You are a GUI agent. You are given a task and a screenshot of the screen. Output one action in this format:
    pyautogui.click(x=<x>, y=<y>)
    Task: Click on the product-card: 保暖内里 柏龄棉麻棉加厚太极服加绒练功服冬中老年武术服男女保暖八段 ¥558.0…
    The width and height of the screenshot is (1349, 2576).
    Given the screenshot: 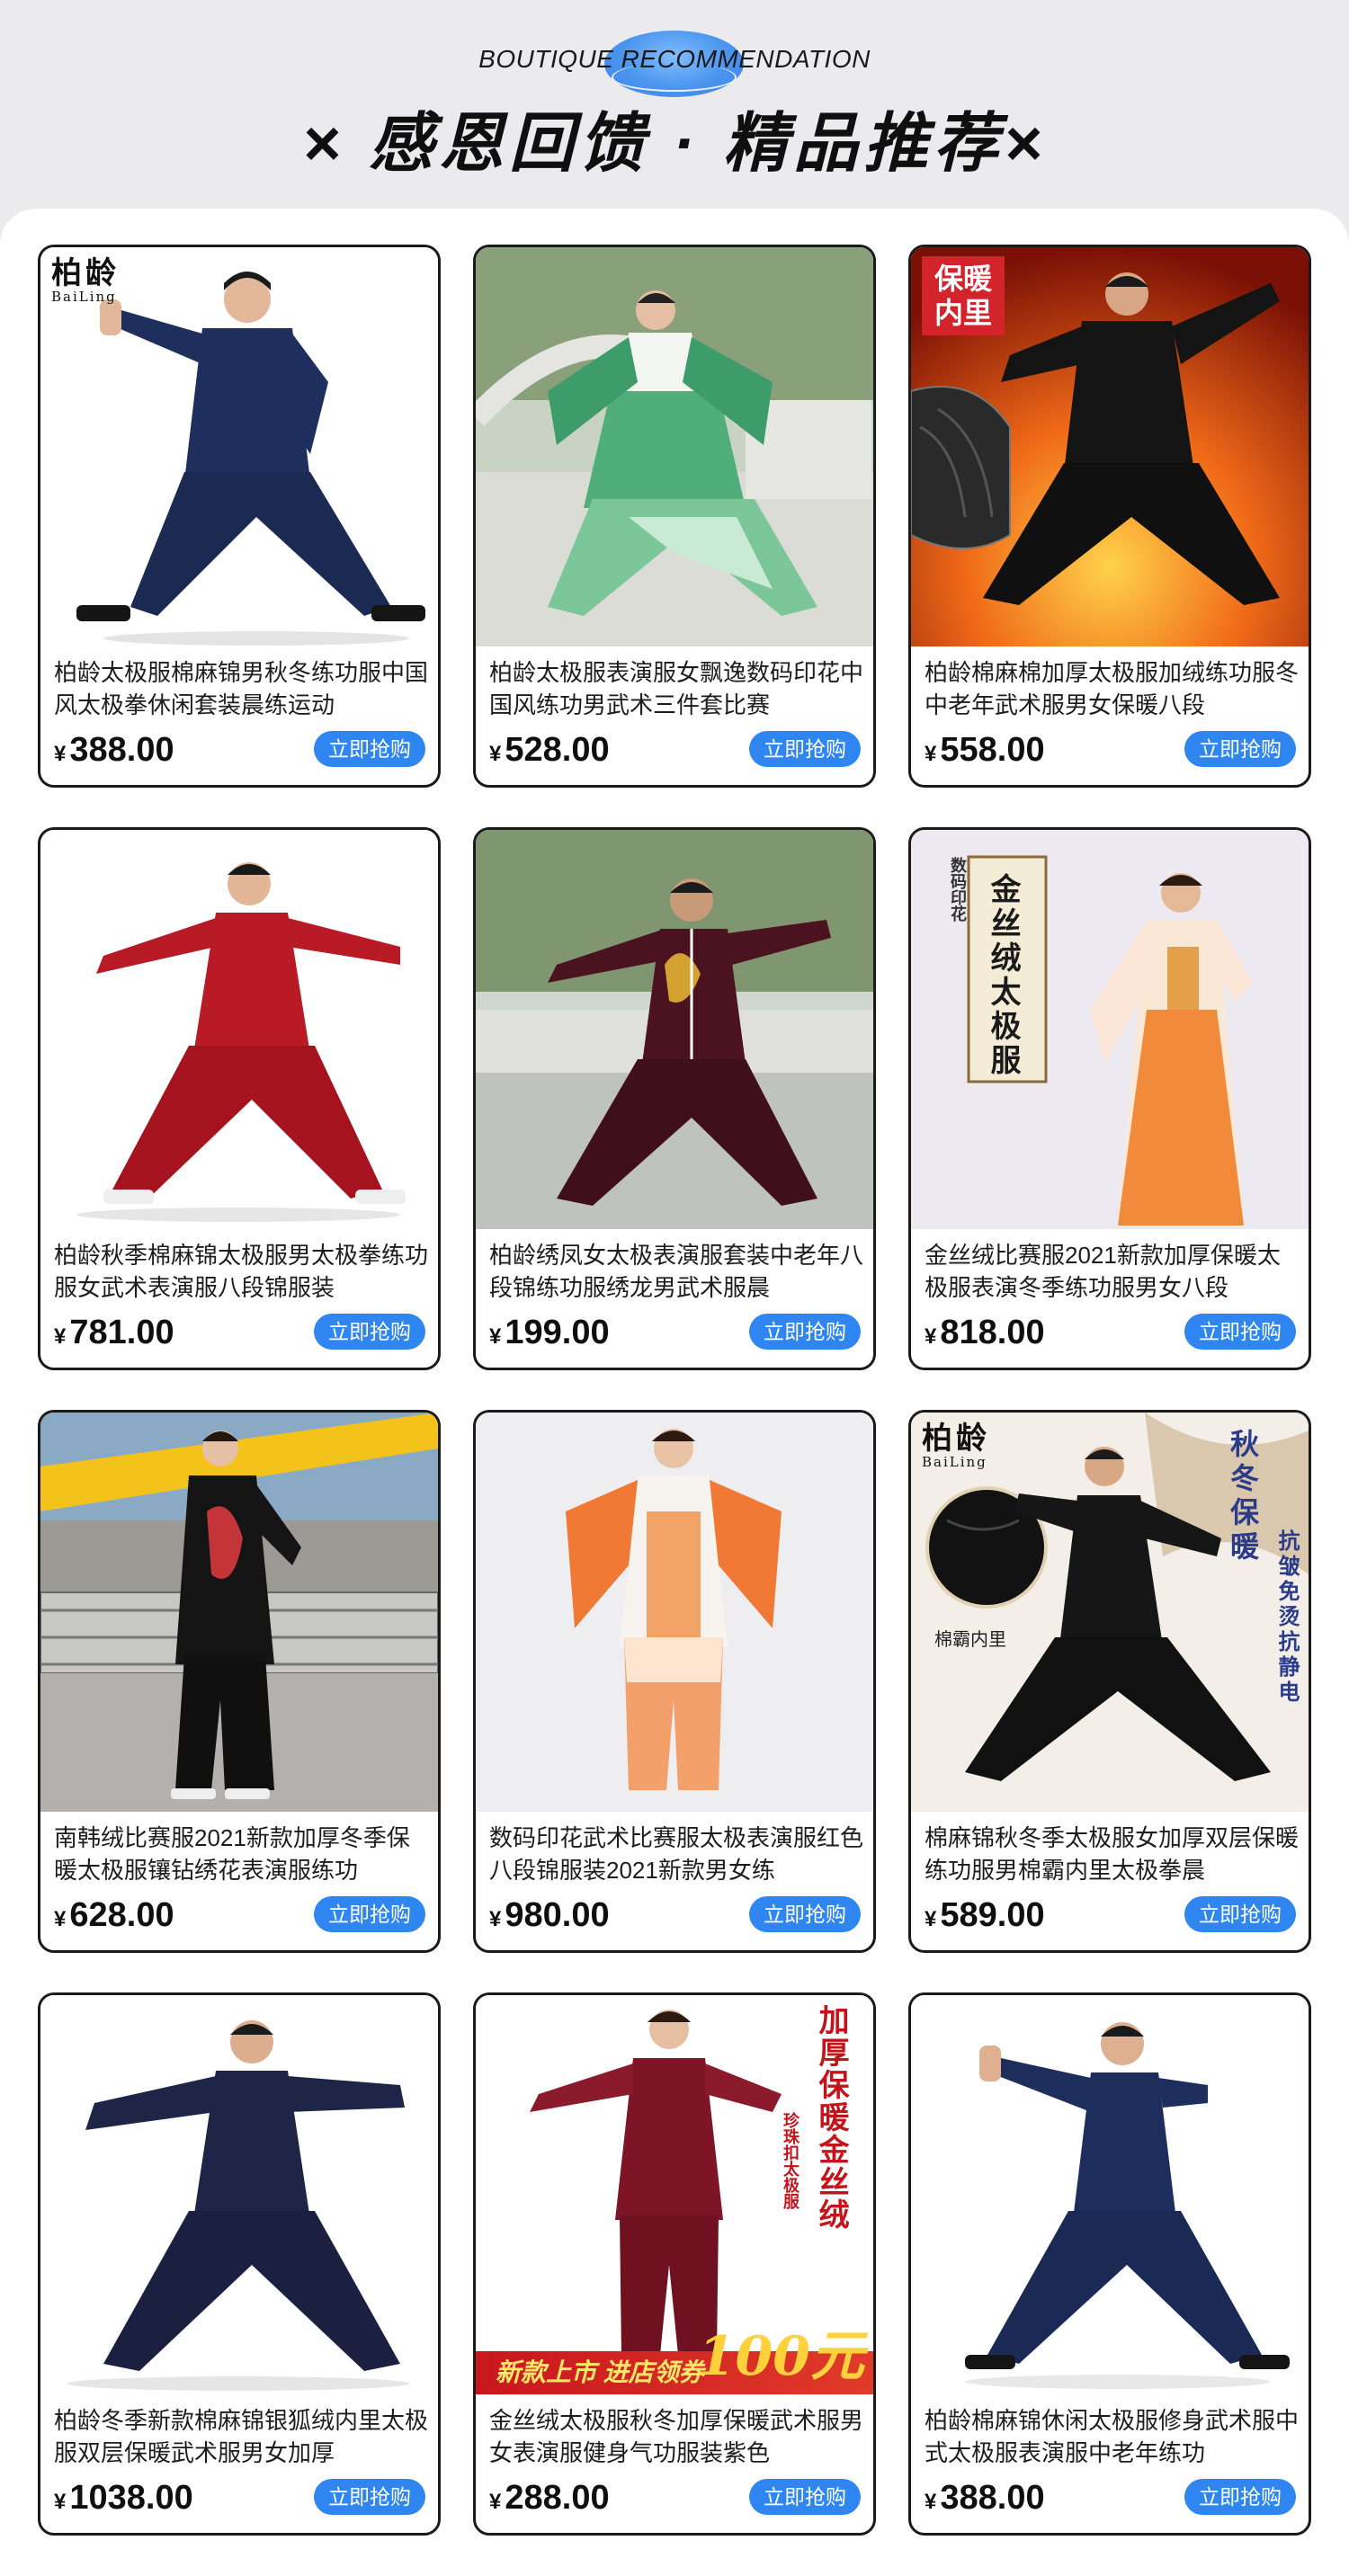 What is the action you would take?
    pyautogui.click(x=1109, y=517)
    